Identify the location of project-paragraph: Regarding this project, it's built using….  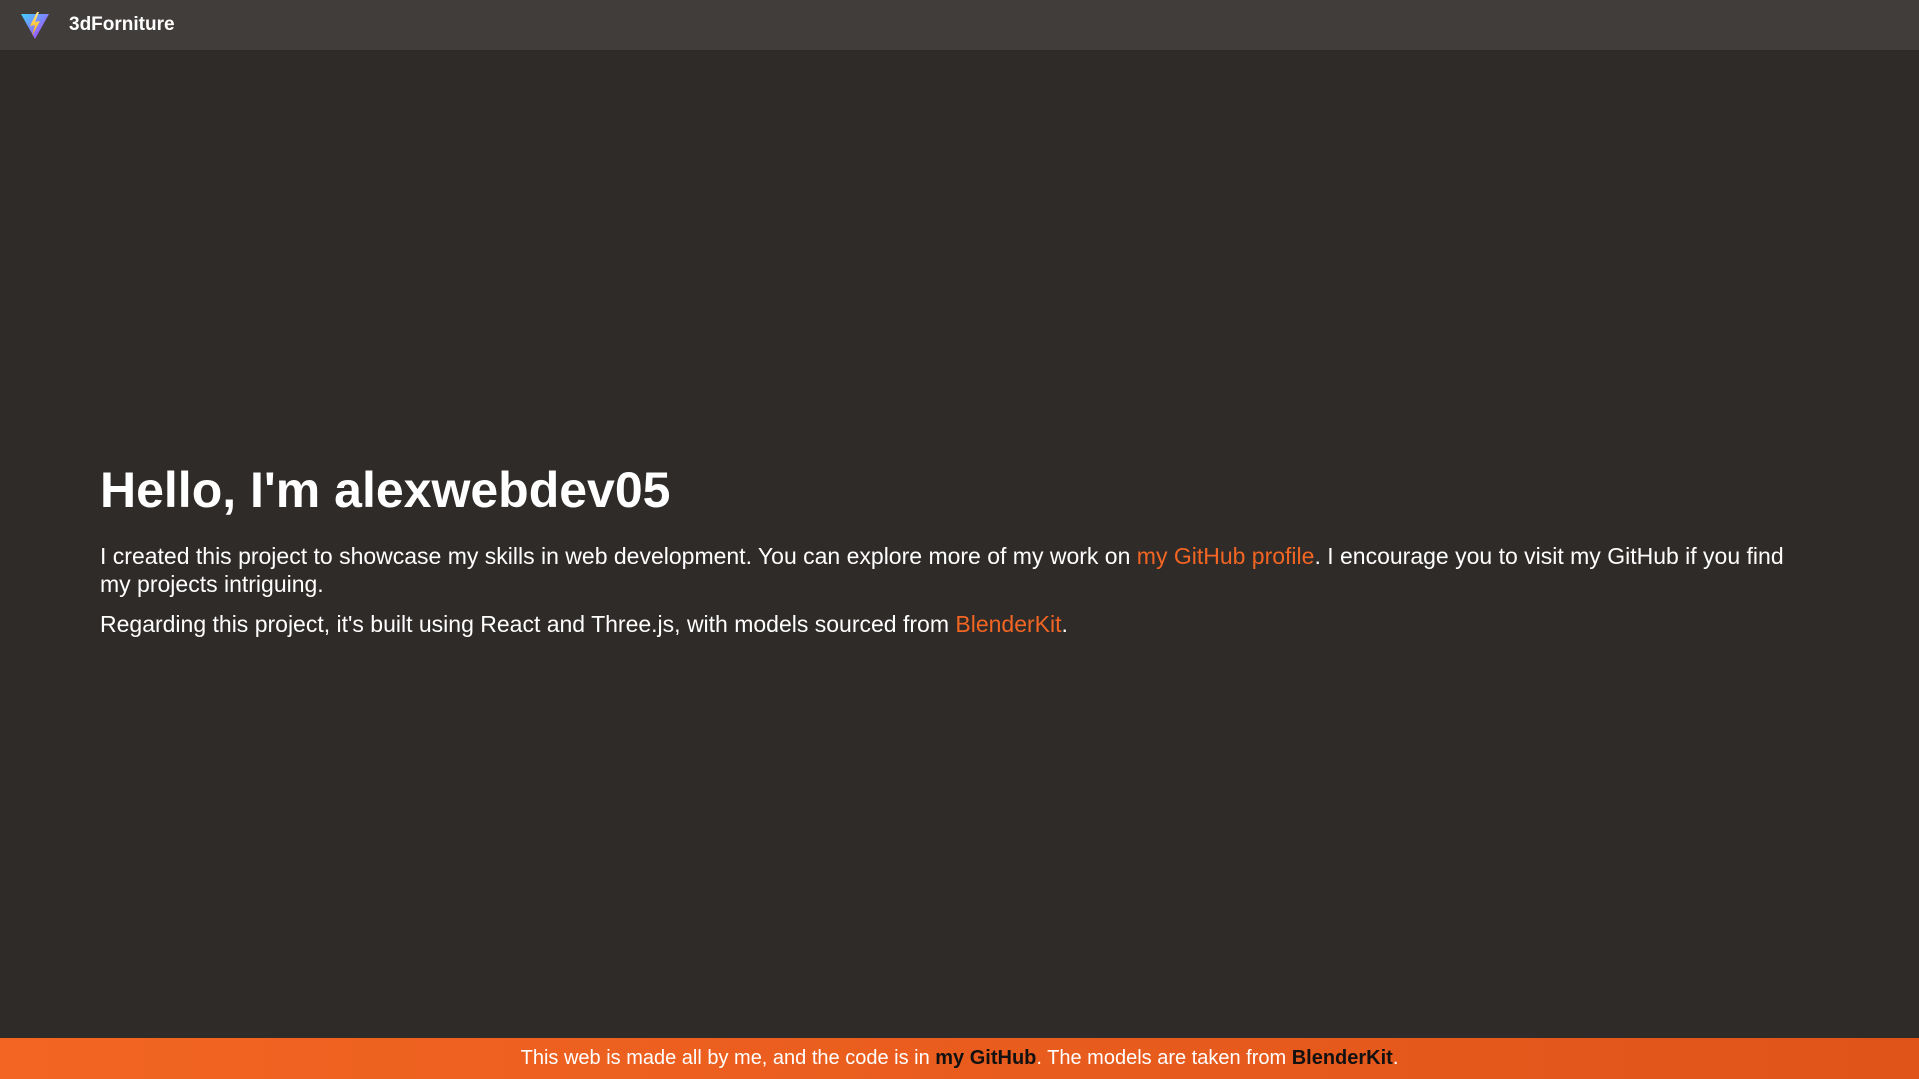
(960, 624).